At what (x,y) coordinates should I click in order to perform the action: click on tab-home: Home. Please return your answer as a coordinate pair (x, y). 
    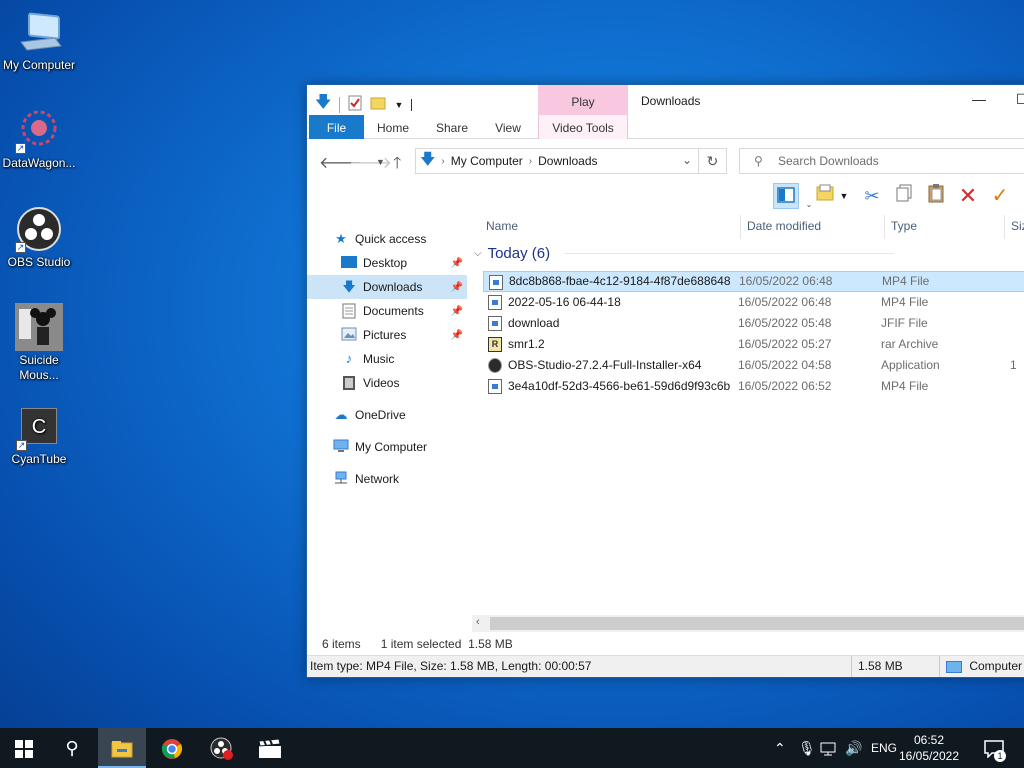
    Looking at the image, I should click on (393, 127).